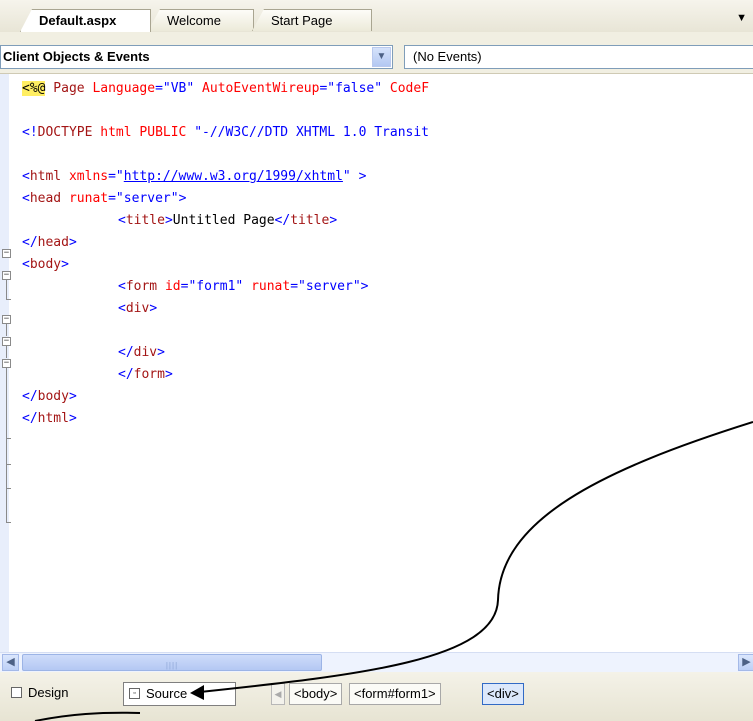 The image size is (753, 721). I want to click on scrollbar-thumb: ||||, so click(172, 662).